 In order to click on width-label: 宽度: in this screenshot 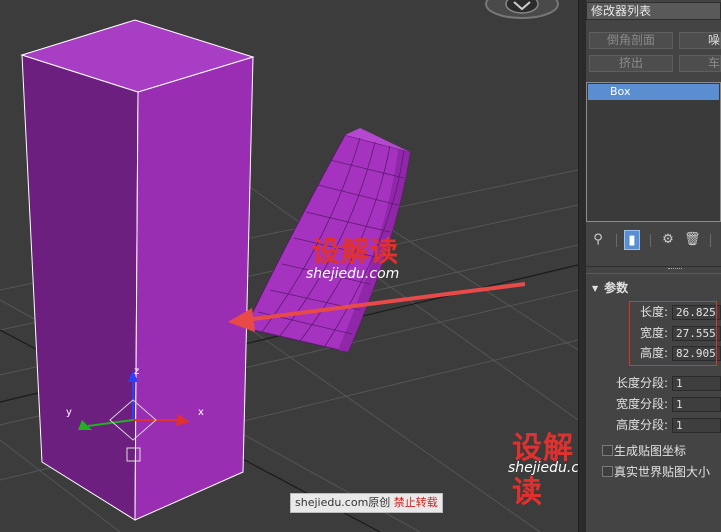, I will do `click(653, 333)`.